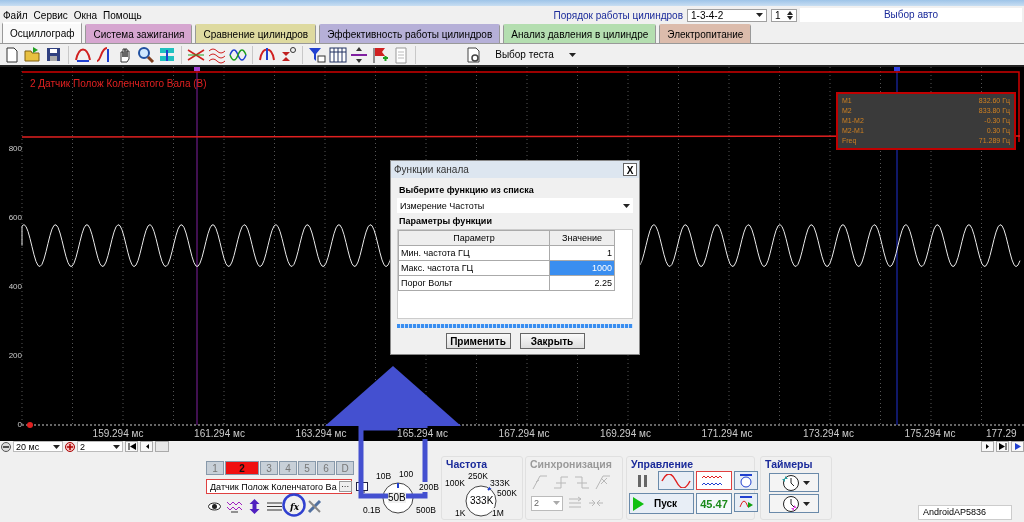  I want to click on tab: Анализ давления в цилиндре, so click(580, 33).